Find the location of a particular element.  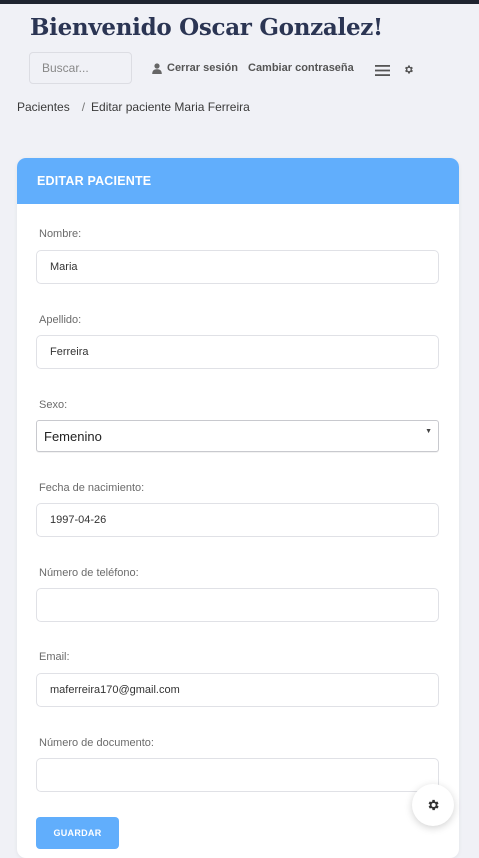

sexo-select: Femenino ▼ is located at coordinates (237, 436).